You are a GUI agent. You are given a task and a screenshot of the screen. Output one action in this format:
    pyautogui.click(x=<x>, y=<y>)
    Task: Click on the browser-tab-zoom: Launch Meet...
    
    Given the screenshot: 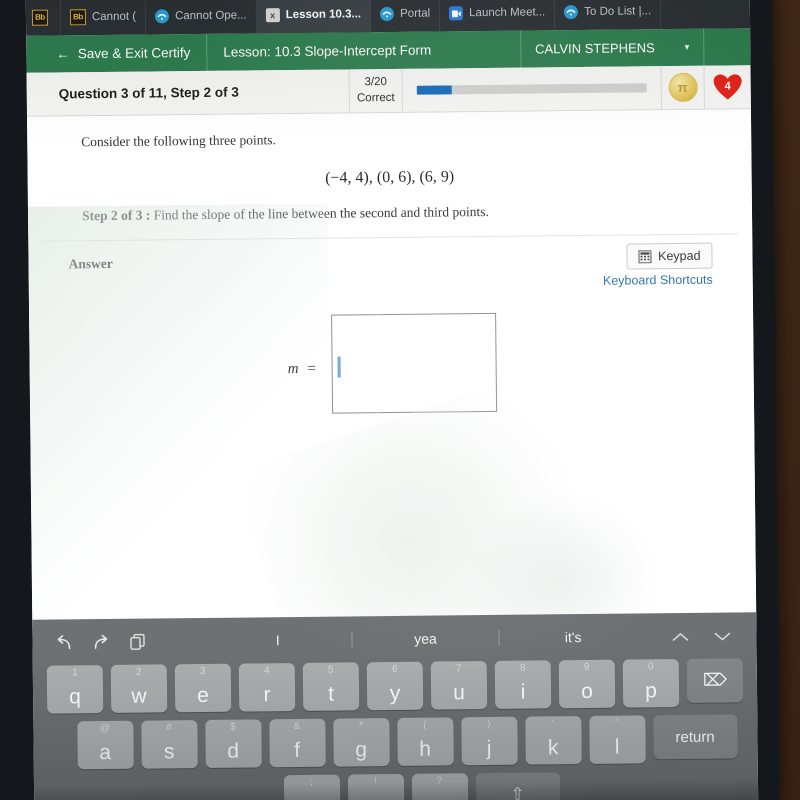 What is the action you would take?
    pyautogui.click(x=497, y=16)
    